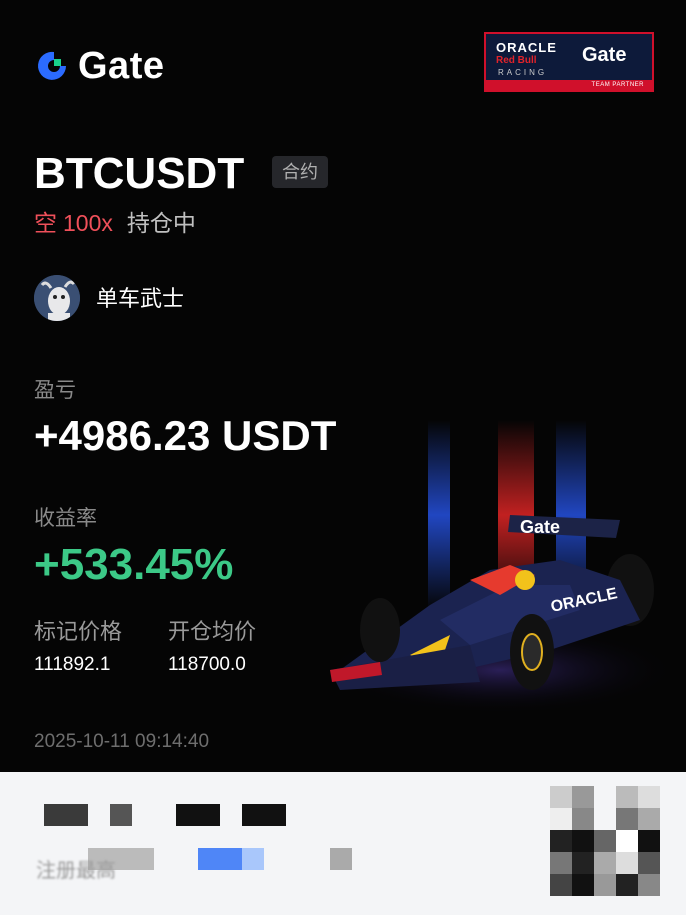 Image resolution: width=686 pixels, height=915 pixels. Describe the element at coordinates (139, 173) in the screenshot. I see `symbol: BTCUSDT` at that location.